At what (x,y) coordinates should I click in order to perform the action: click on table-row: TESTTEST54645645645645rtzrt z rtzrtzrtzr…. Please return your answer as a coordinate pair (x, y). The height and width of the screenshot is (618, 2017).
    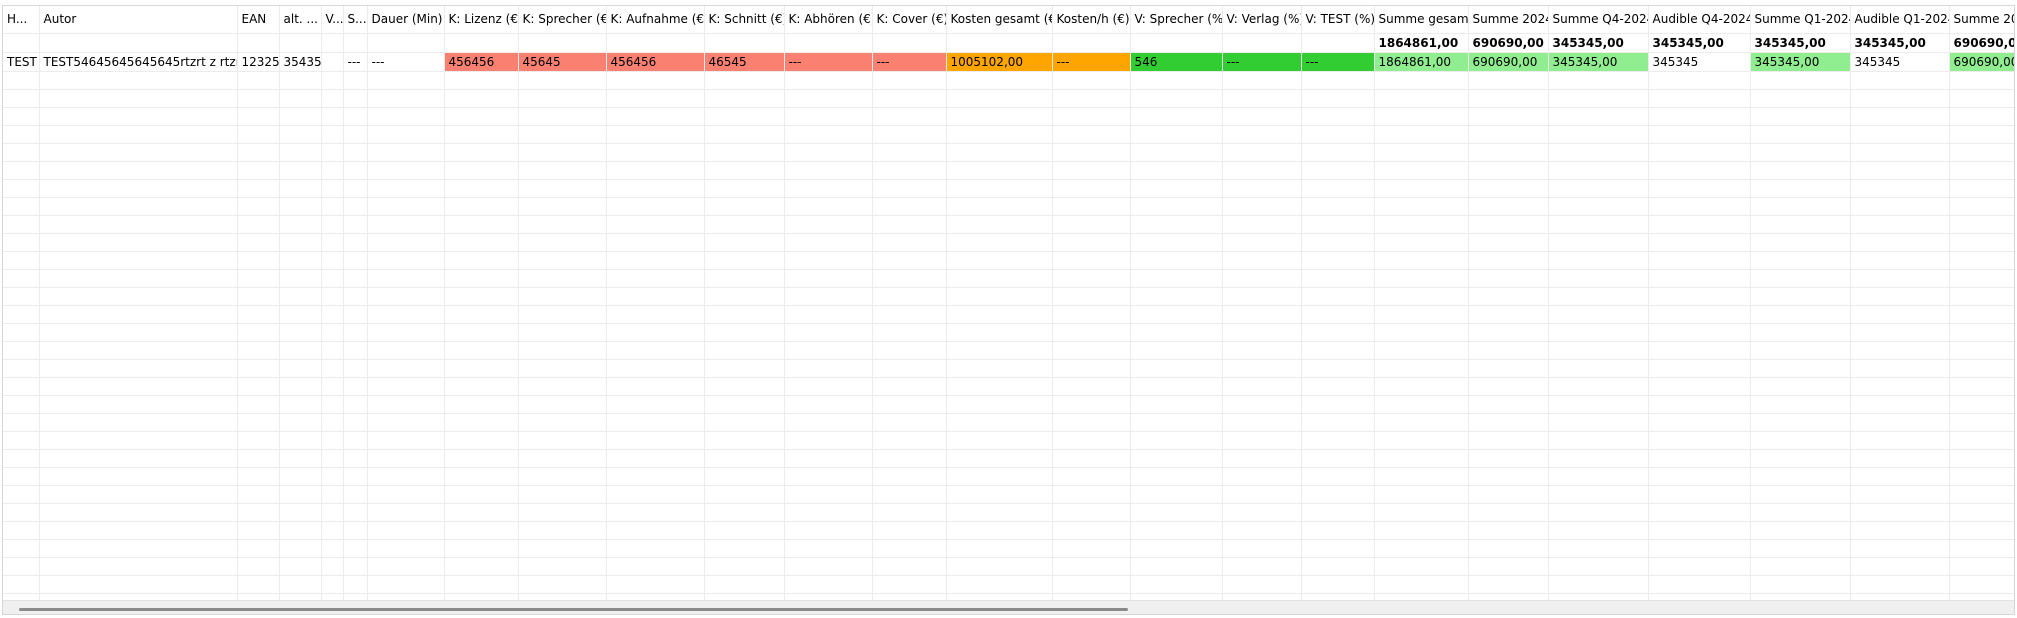
    Looking at the image, I should click on (1008, 62).